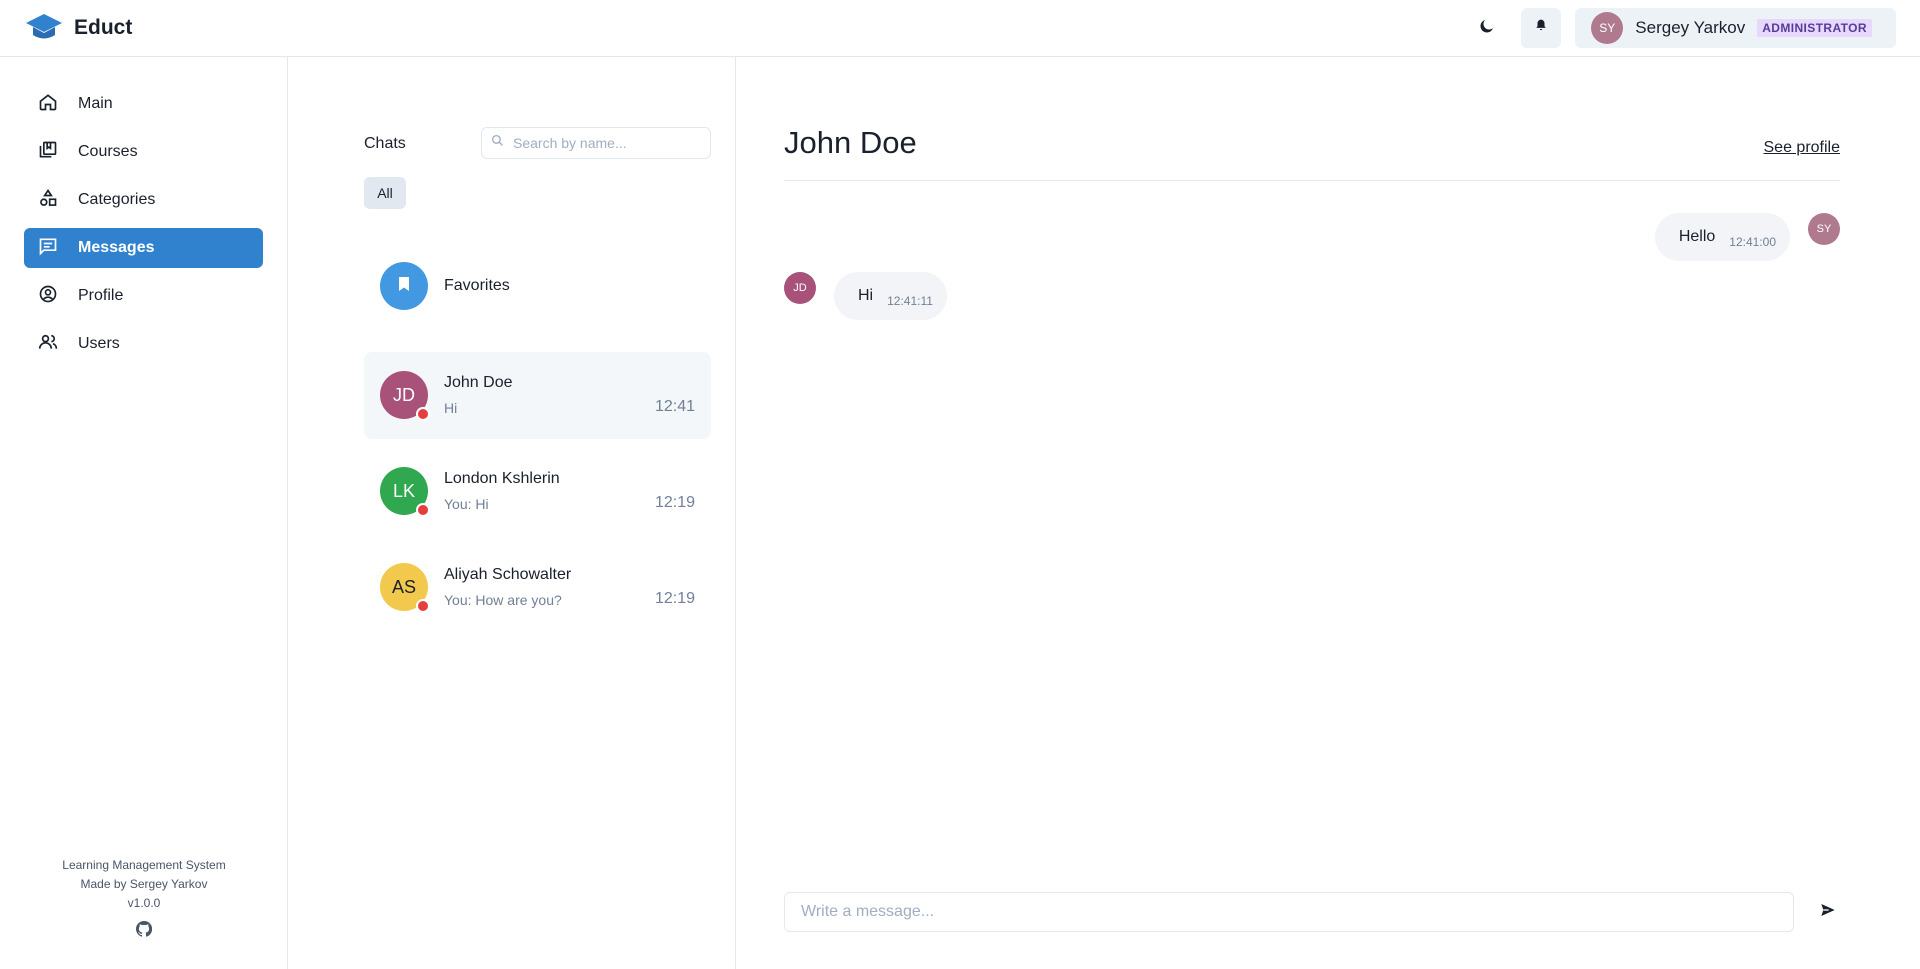 The width and height of the screenshot is (1920, 969). I want to click on chat-name: Favorites, so click(477, 285).